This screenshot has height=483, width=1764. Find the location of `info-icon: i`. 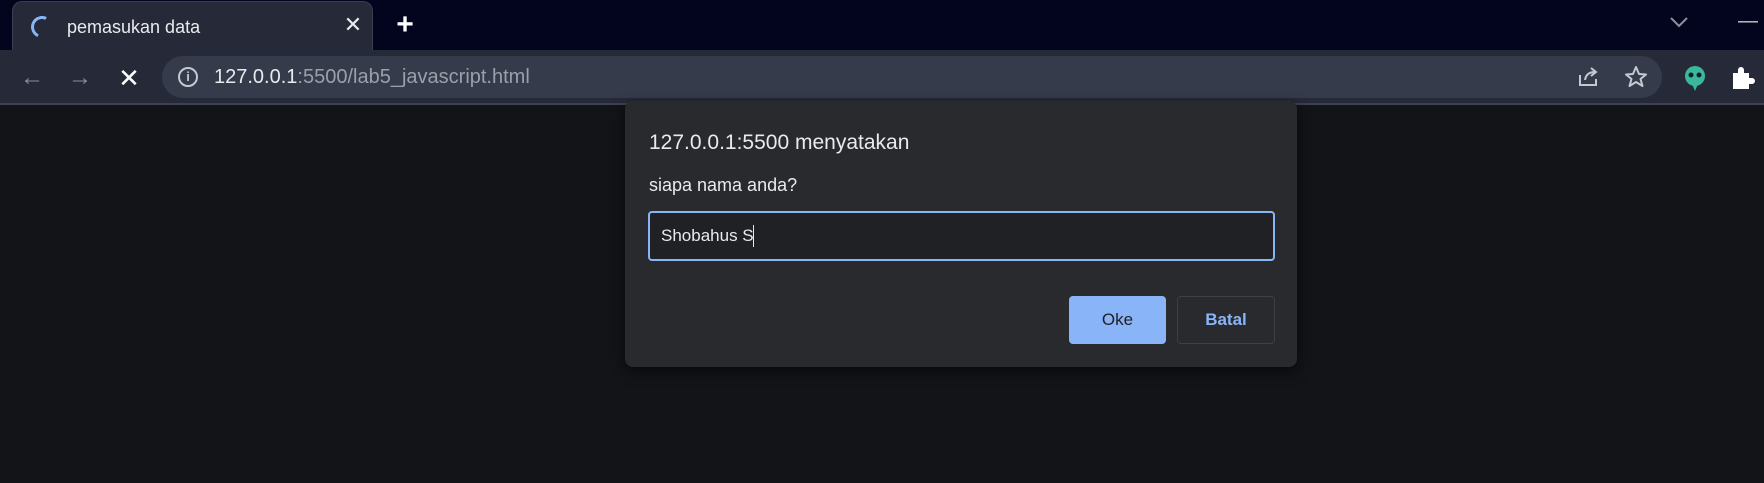

info-icon: i is located at coordinates (188, 77).